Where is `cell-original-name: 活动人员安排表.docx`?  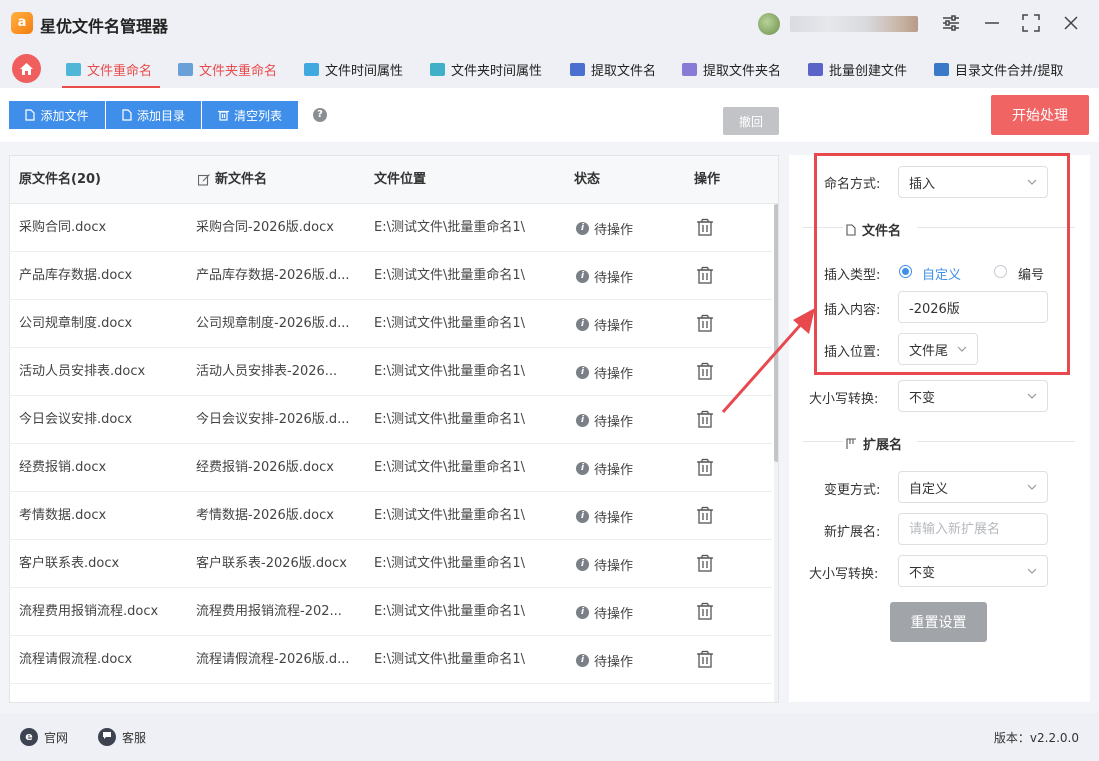 cell-original-name: 活动人员安排表.docx is located at coordinates (82, 371).